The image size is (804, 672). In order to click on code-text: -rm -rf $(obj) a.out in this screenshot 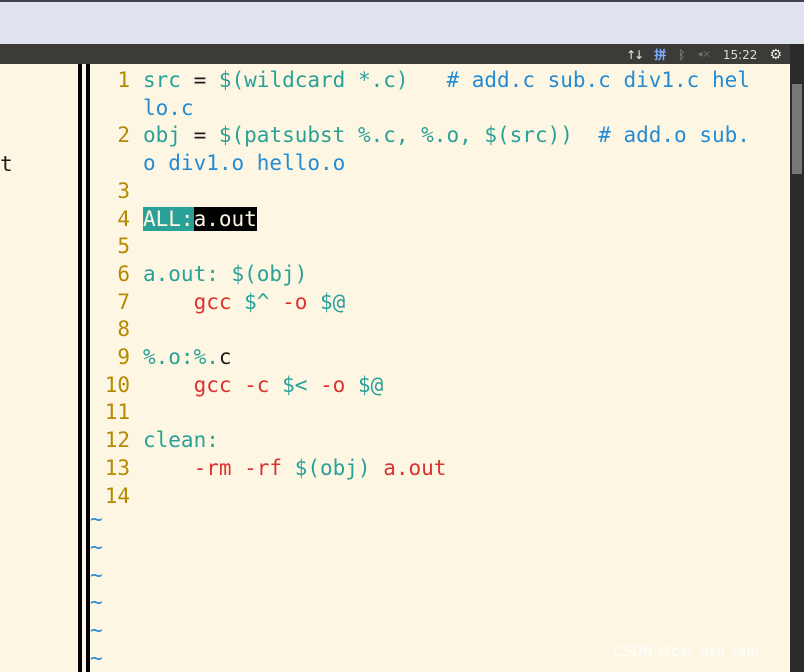, I will do `click(295, 468)`.